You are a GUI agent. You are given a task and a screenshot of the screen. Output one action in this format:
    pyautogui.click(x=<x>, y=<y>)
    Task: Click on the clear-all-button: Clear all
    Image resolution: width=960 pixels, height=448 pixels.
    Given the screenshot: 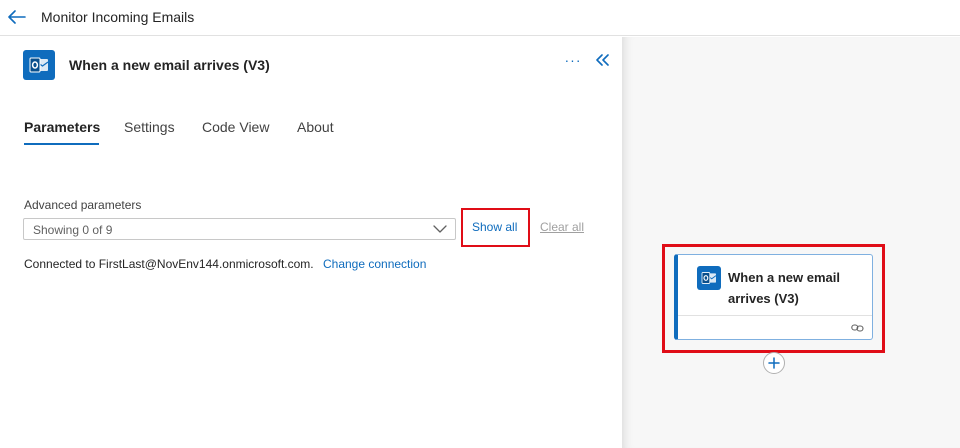 What is the action you would take?
    pyautogui.click(x=562, y=227)
    